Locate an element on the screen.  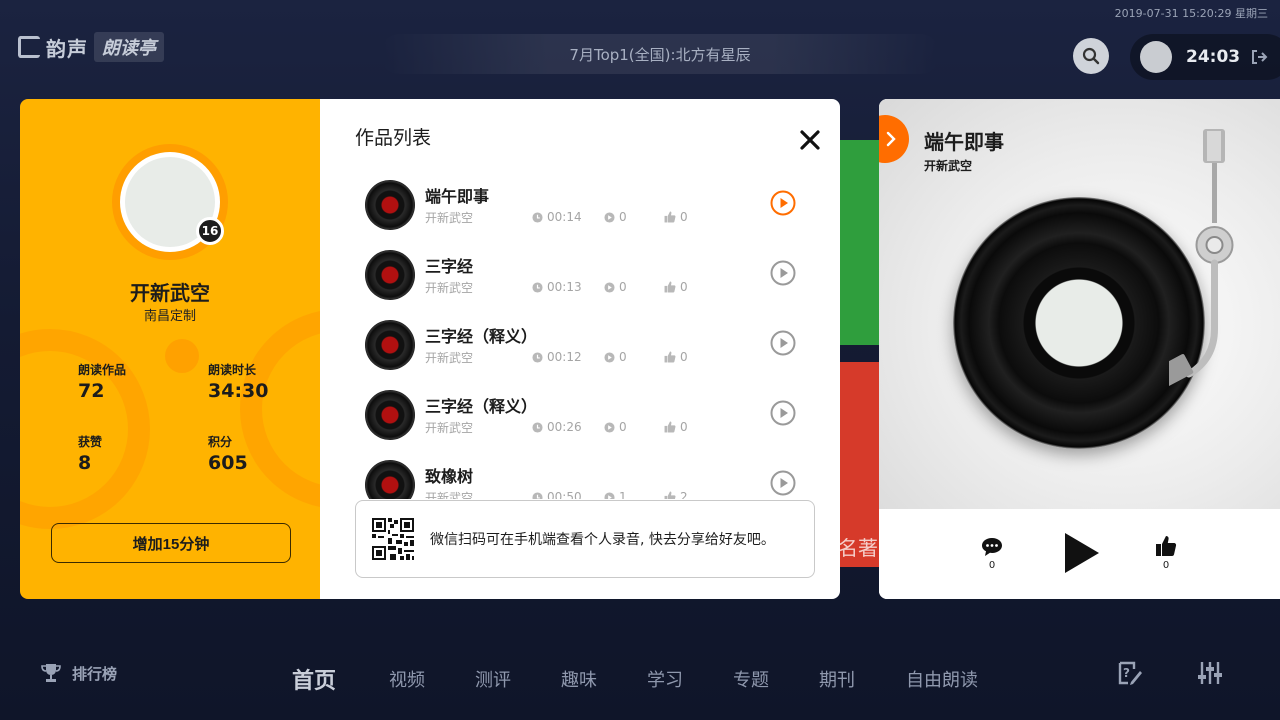
work-row: 三字经（释义） 开新武空 00:12 0 0 is located at coordinates (580, 344).